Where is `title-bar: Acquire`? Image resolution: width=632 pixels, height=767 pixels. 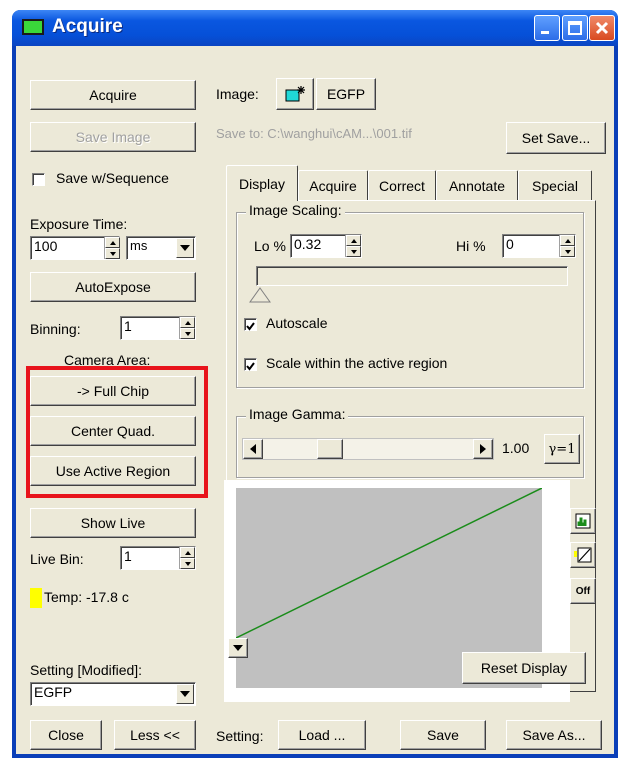
title-bar: Acquire is located at coordinates (315, 28).